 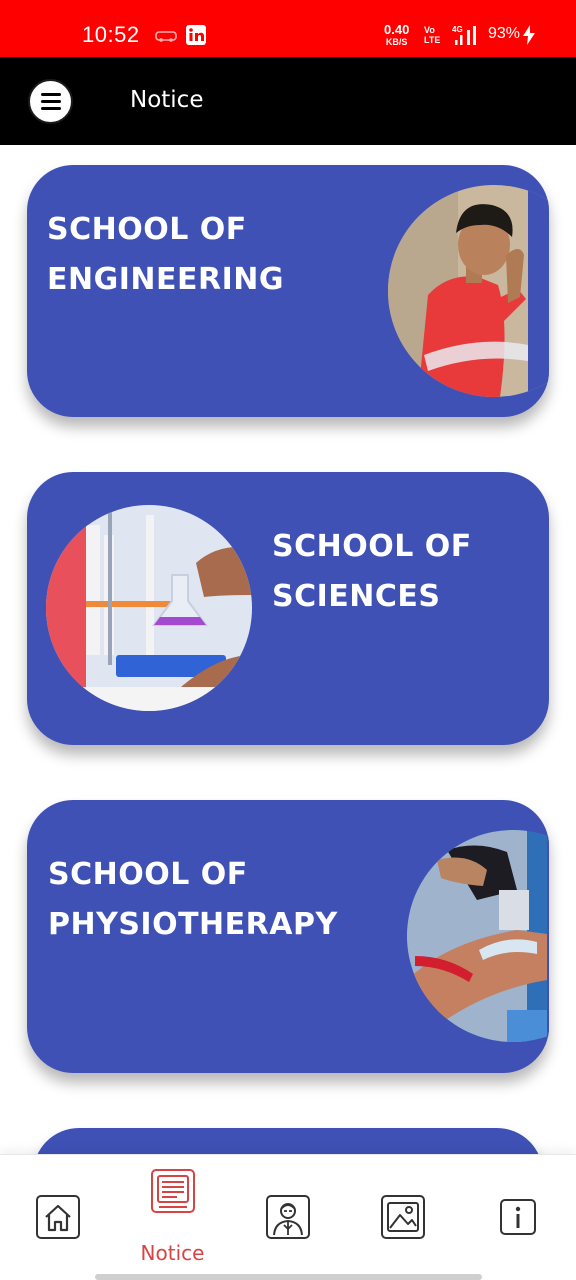 I want to click on sciences-photo, so click(x=149, y=608).